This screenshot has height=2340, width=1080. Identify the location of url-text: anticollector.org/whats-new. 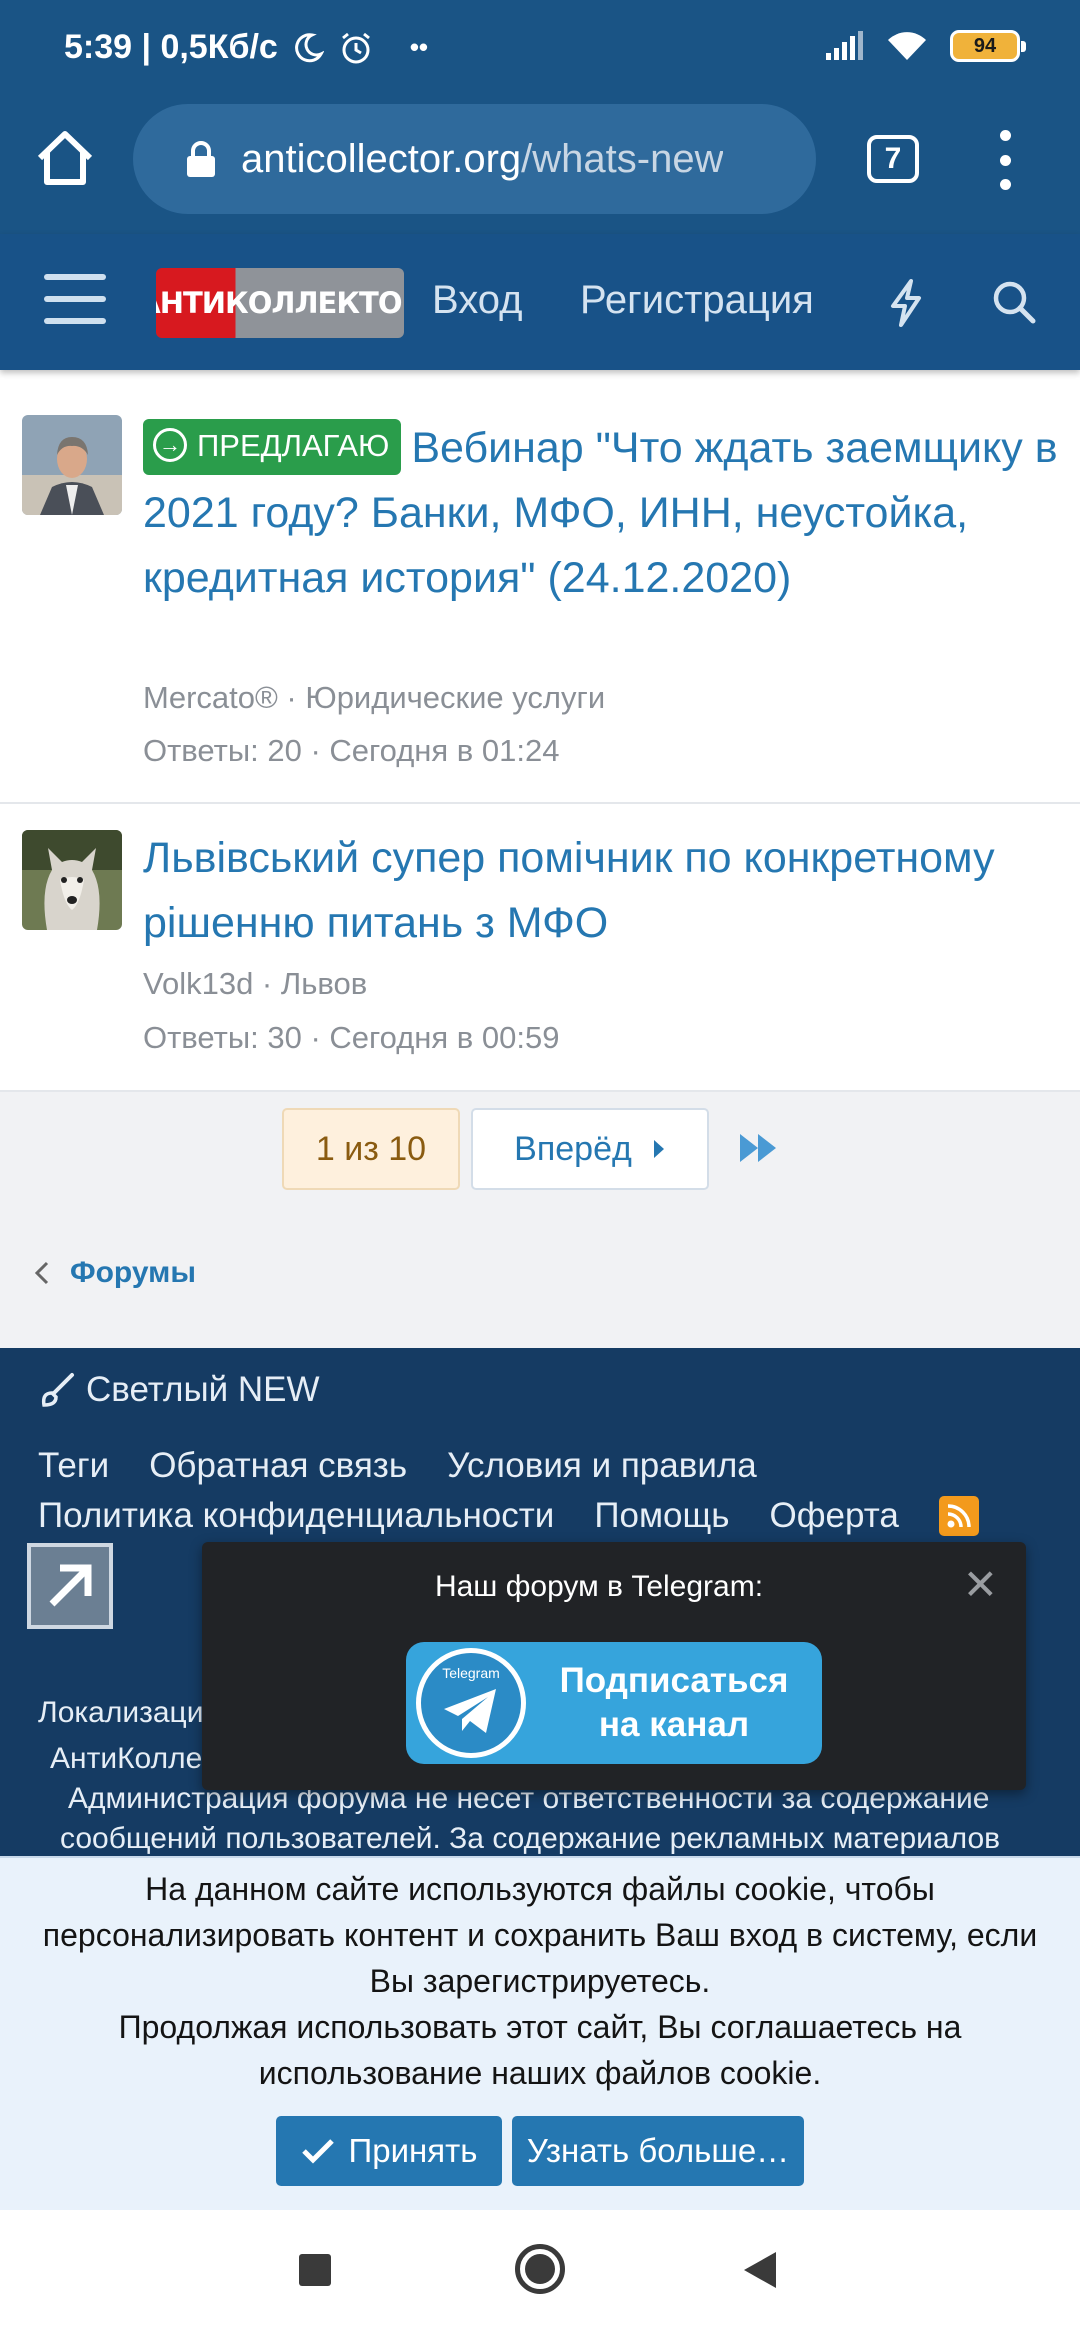
(482, 159).